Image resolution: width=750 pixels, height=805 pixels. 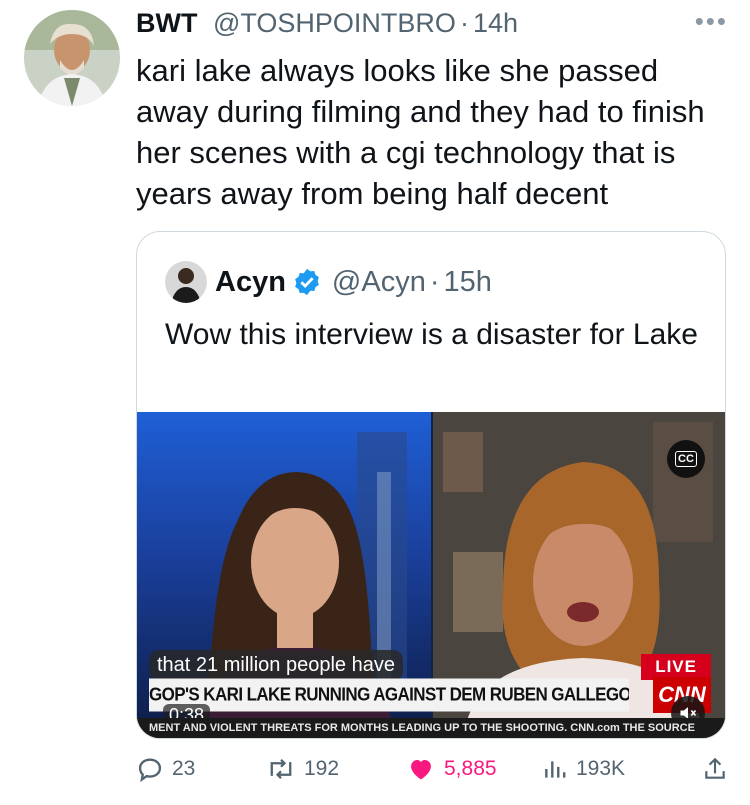 I want to click on reply-button: 23, so click(x=165, y=769).